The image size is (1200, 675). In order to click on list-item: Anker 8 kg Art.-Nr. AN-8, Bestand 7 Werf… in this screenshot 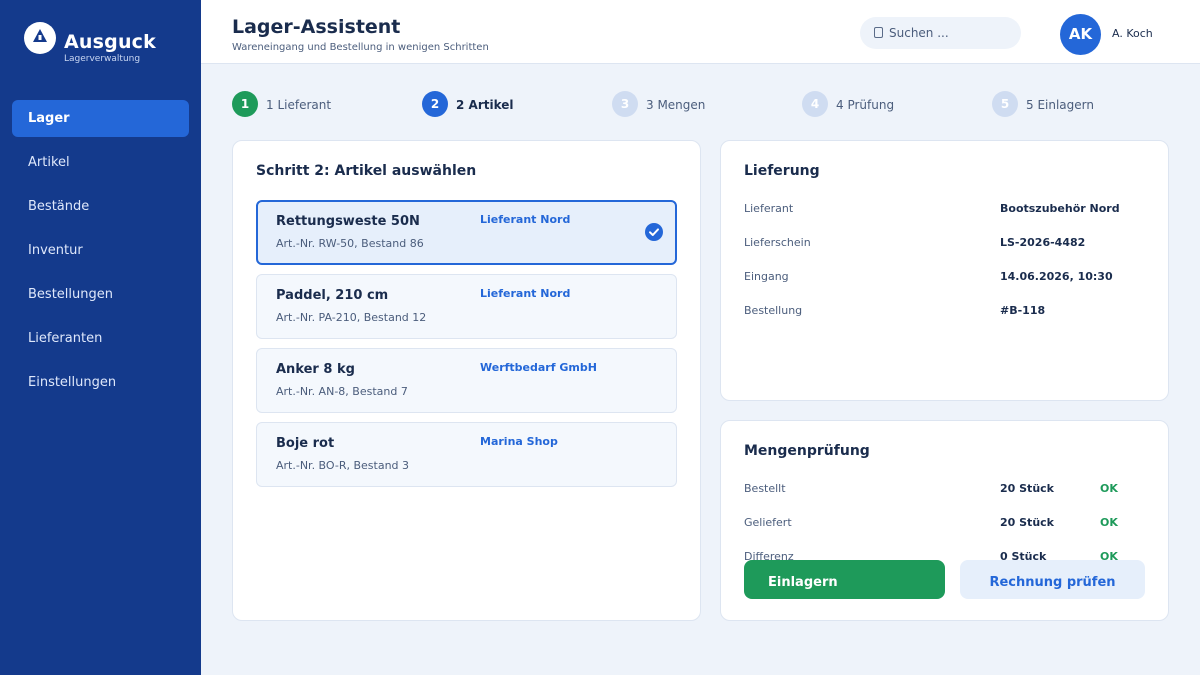, I will do `click(466, 380)`.